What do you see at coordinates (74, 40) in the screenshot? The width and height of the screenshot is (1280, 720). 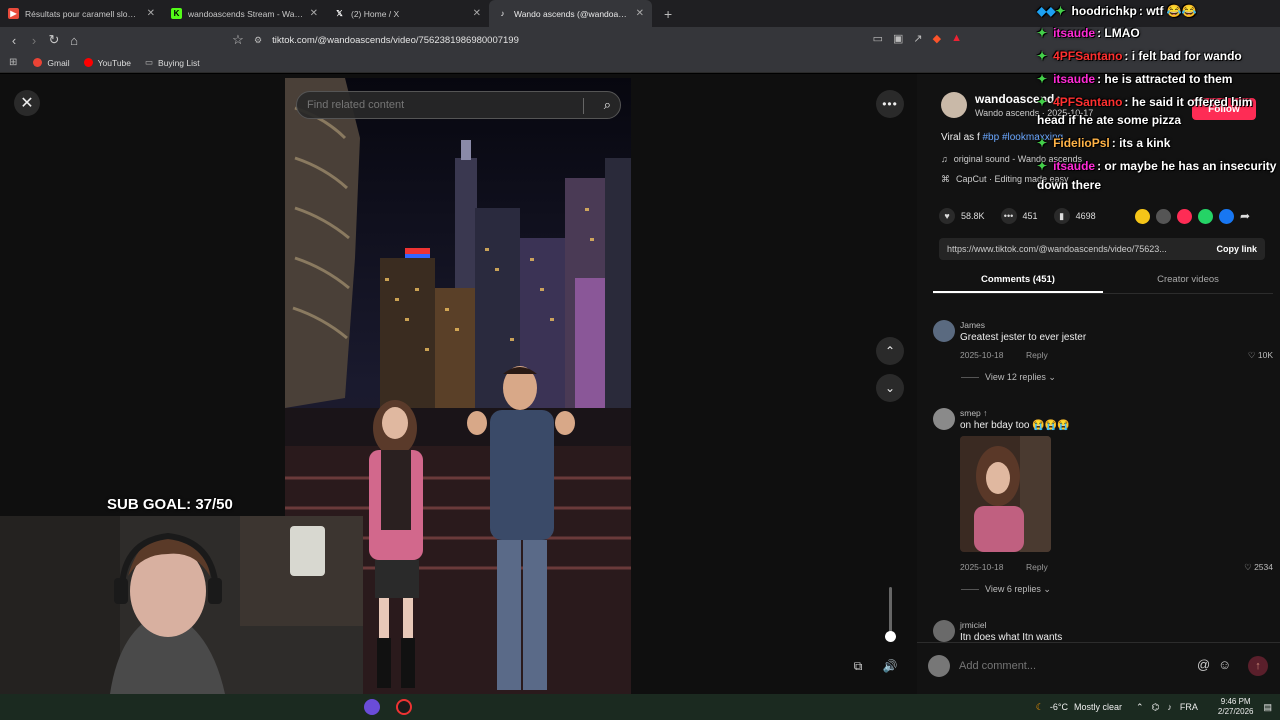 I see `home-icon: ⌂` at bounding box center [74, 40].